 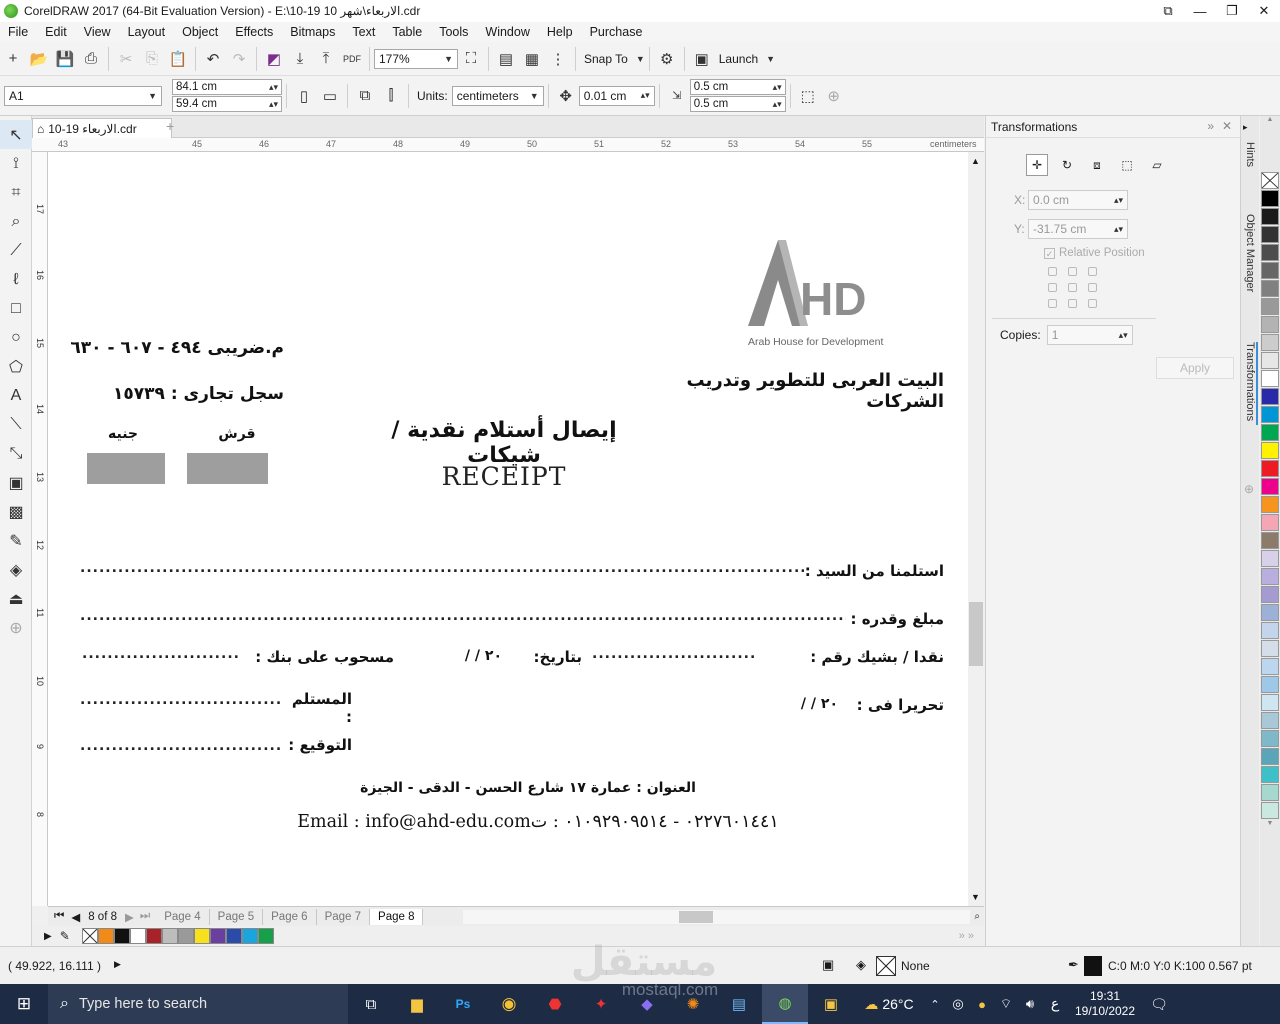 I want to click on gear-icon: ⚙, so click(x=667, y=59).